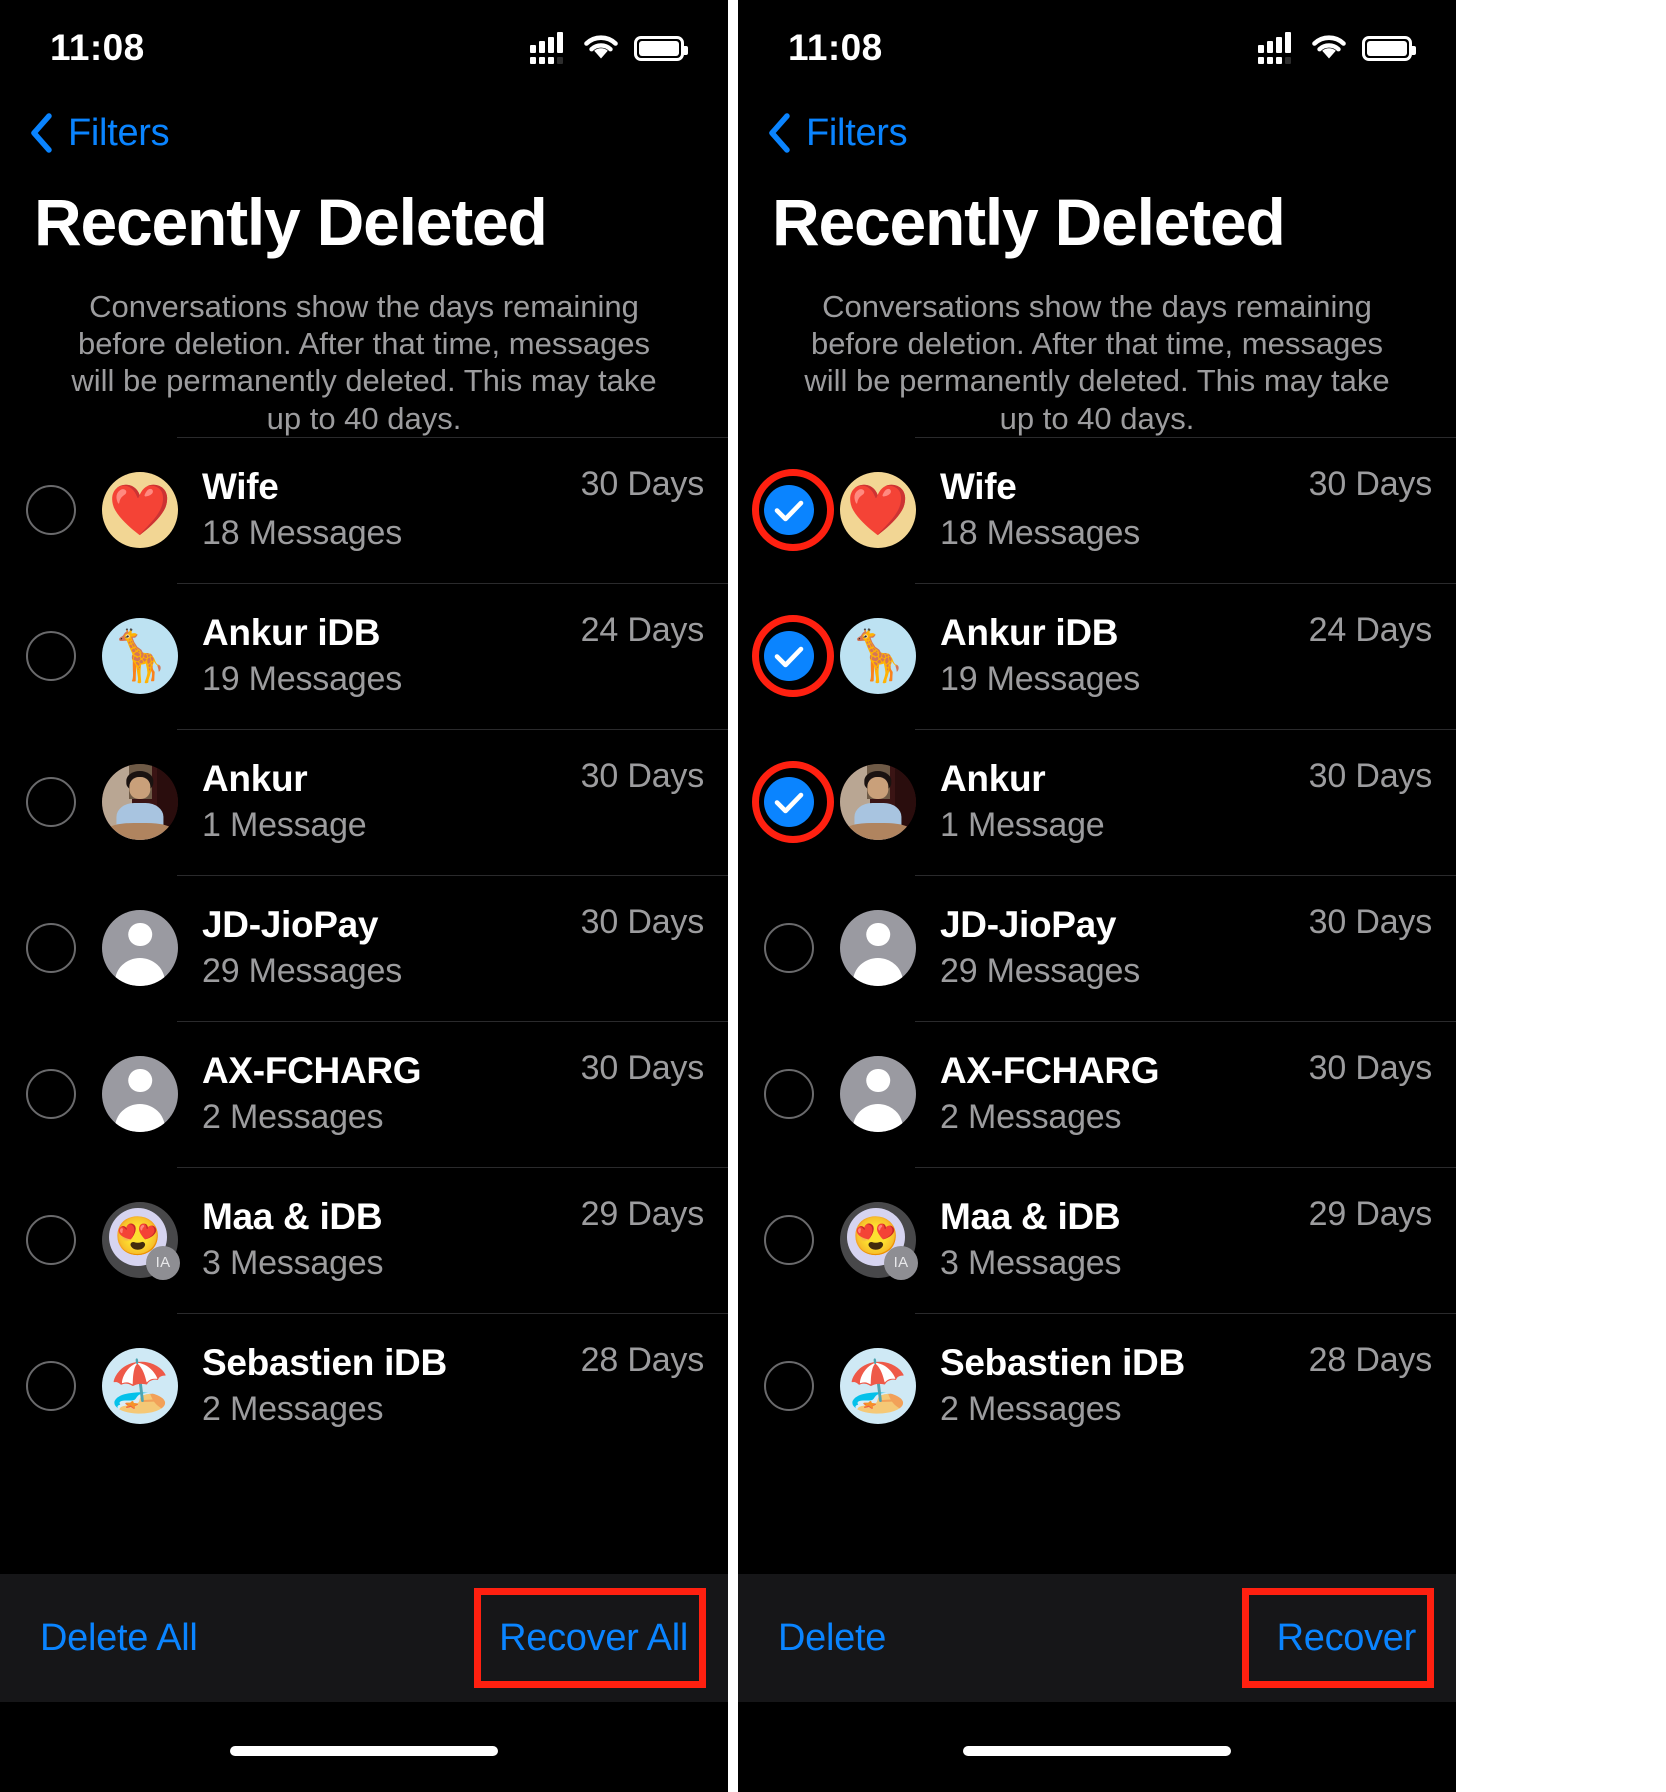  I want to click on delete-all-button: Delete All, so click(119, 1638).